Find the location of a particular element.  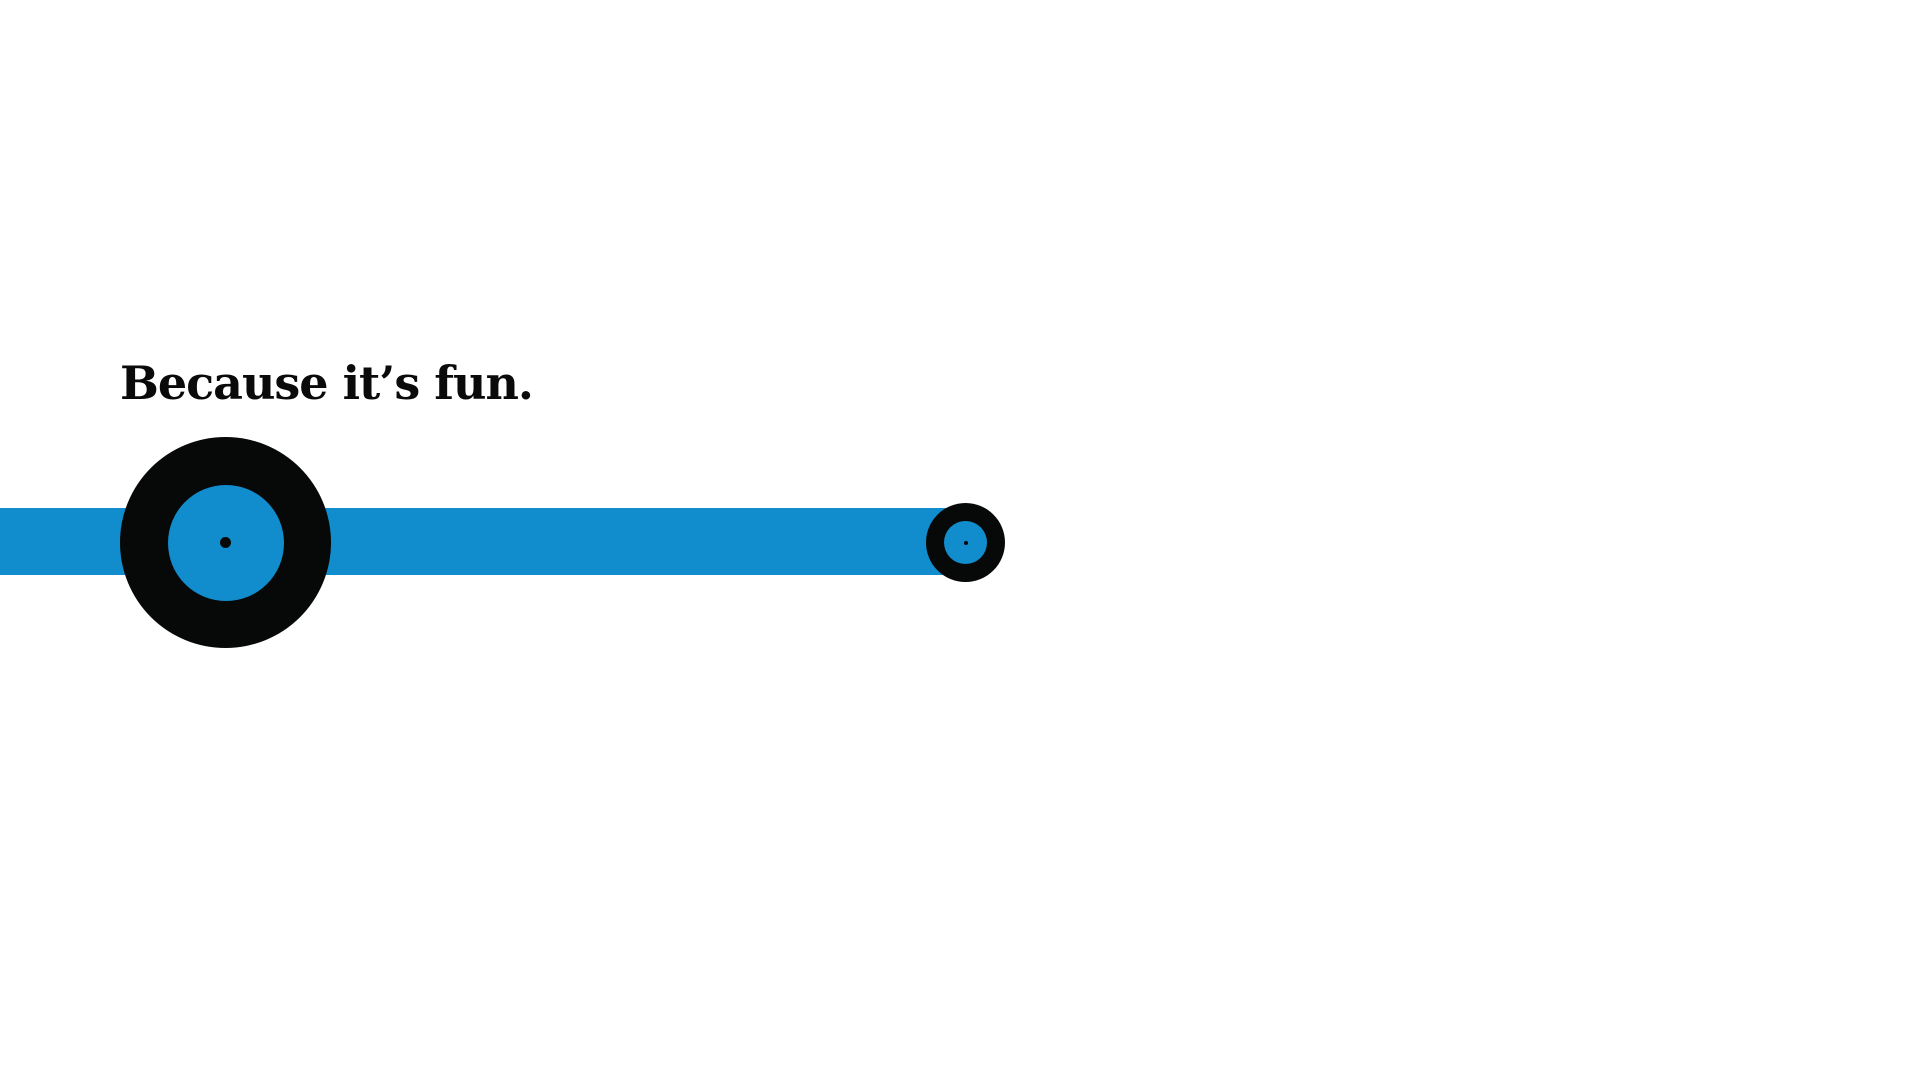

large-disc-spindle-hole is located at coordinates (225, 542).